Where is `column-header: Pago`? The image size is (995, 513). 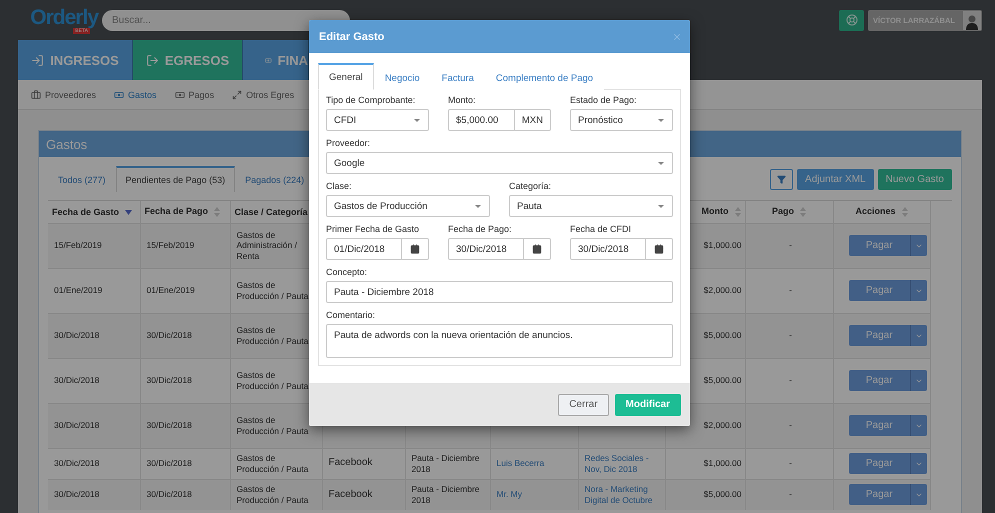 column-header: Pago is located at coordinates (783, 211).